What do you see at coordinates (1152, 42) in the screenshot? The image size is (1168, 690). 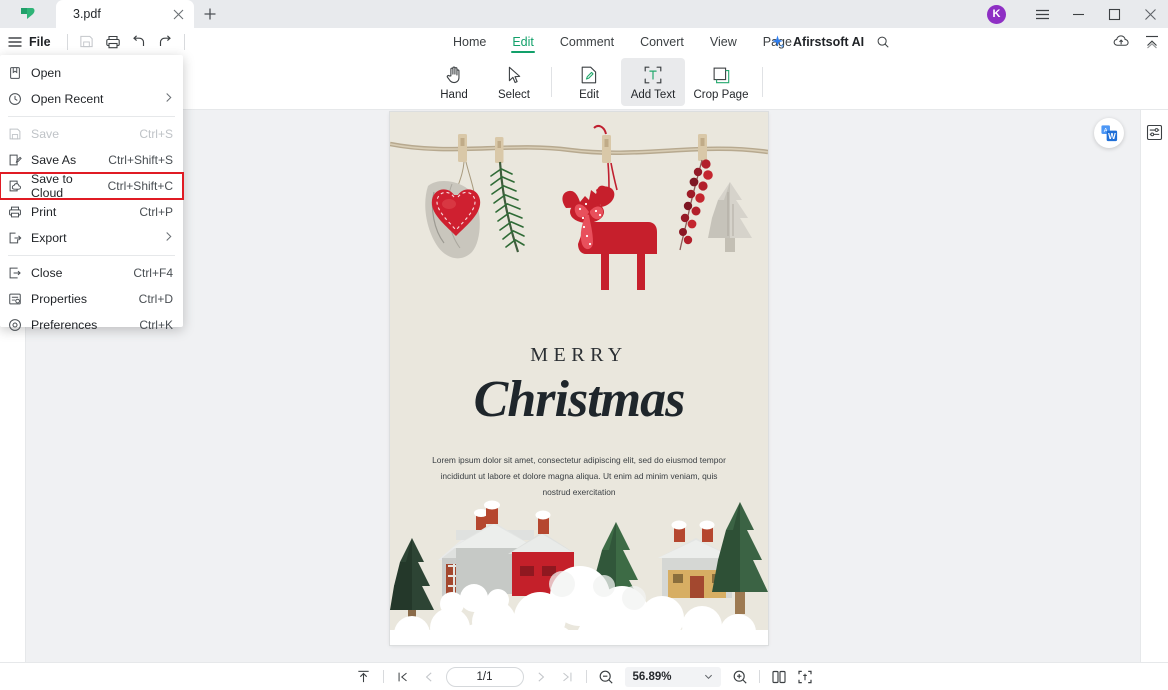 I see `collapse-ribbon-icon` at bounding box center [1152, 42].